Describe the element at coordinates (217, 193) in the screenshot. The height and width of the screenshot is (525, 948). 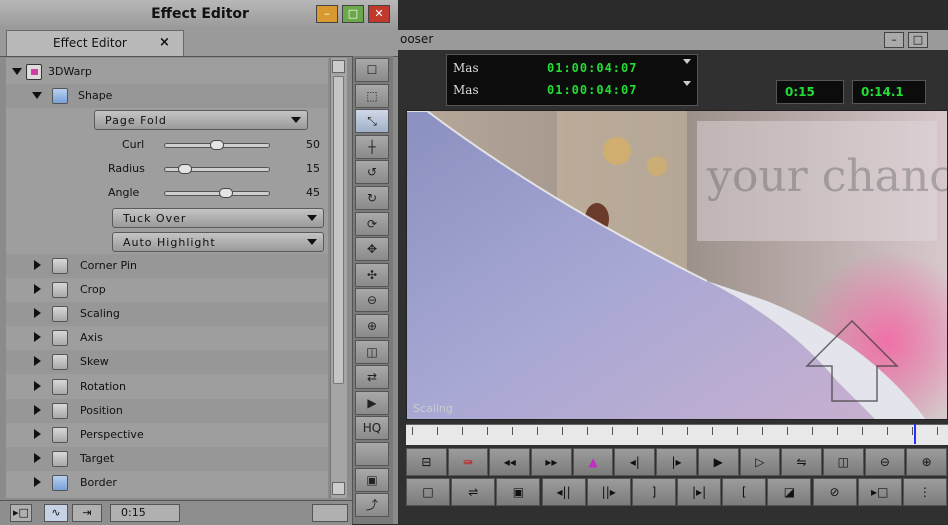
I see `slider-track` at that location.